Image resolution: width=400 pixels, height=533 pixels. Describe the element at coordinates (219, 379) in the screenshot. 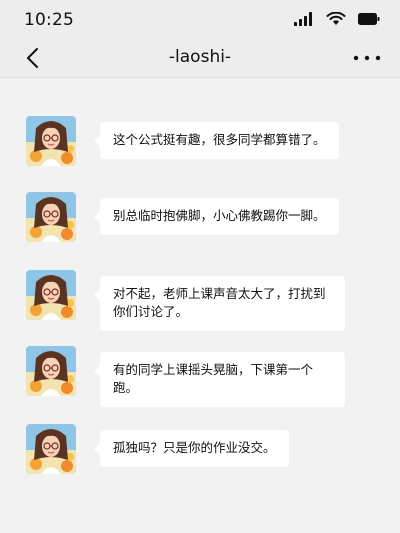

I see `message-bubble: 有的同学上课摇头晃脑，下课第一个跑。` at that location.